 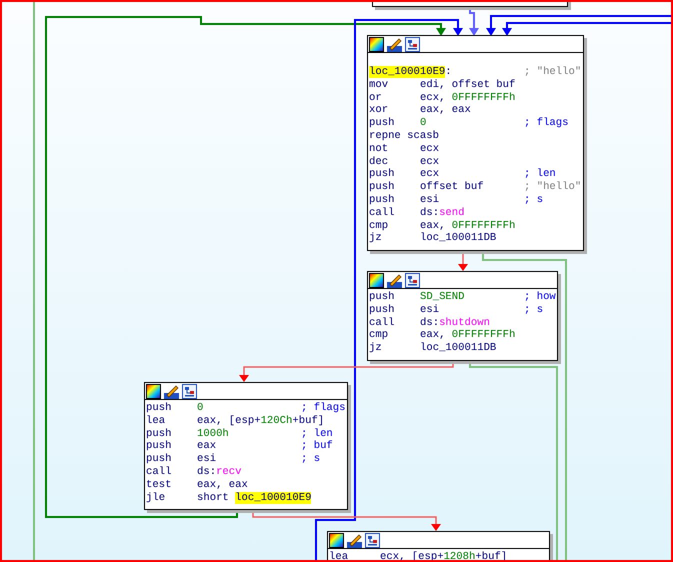 I want to click on operand: offset buf, so click(x=452, y=187).